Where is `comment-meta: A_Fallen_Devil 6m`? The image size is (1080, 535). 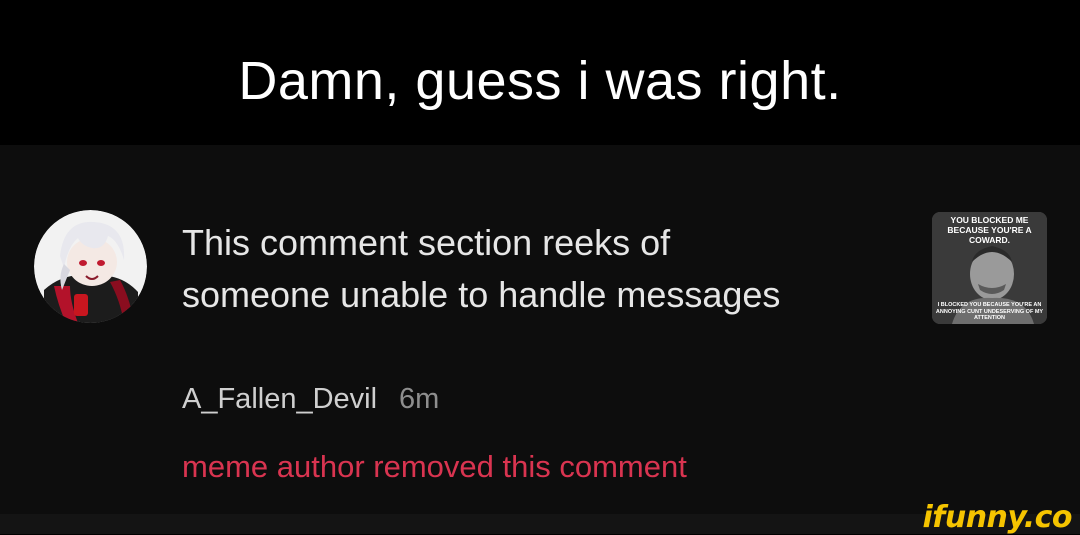 comment-meta: A_Fallen_Devil 6m is located at coordinates (310, 399).